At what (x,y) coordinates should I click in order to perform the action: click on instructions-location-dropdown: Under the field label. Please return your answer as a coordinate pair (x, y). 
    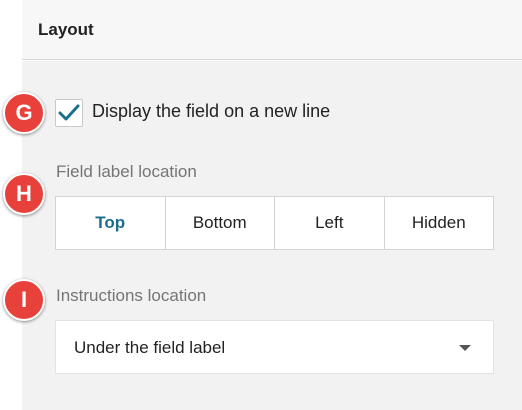
    Looking at the image, I should click on (274, 347).